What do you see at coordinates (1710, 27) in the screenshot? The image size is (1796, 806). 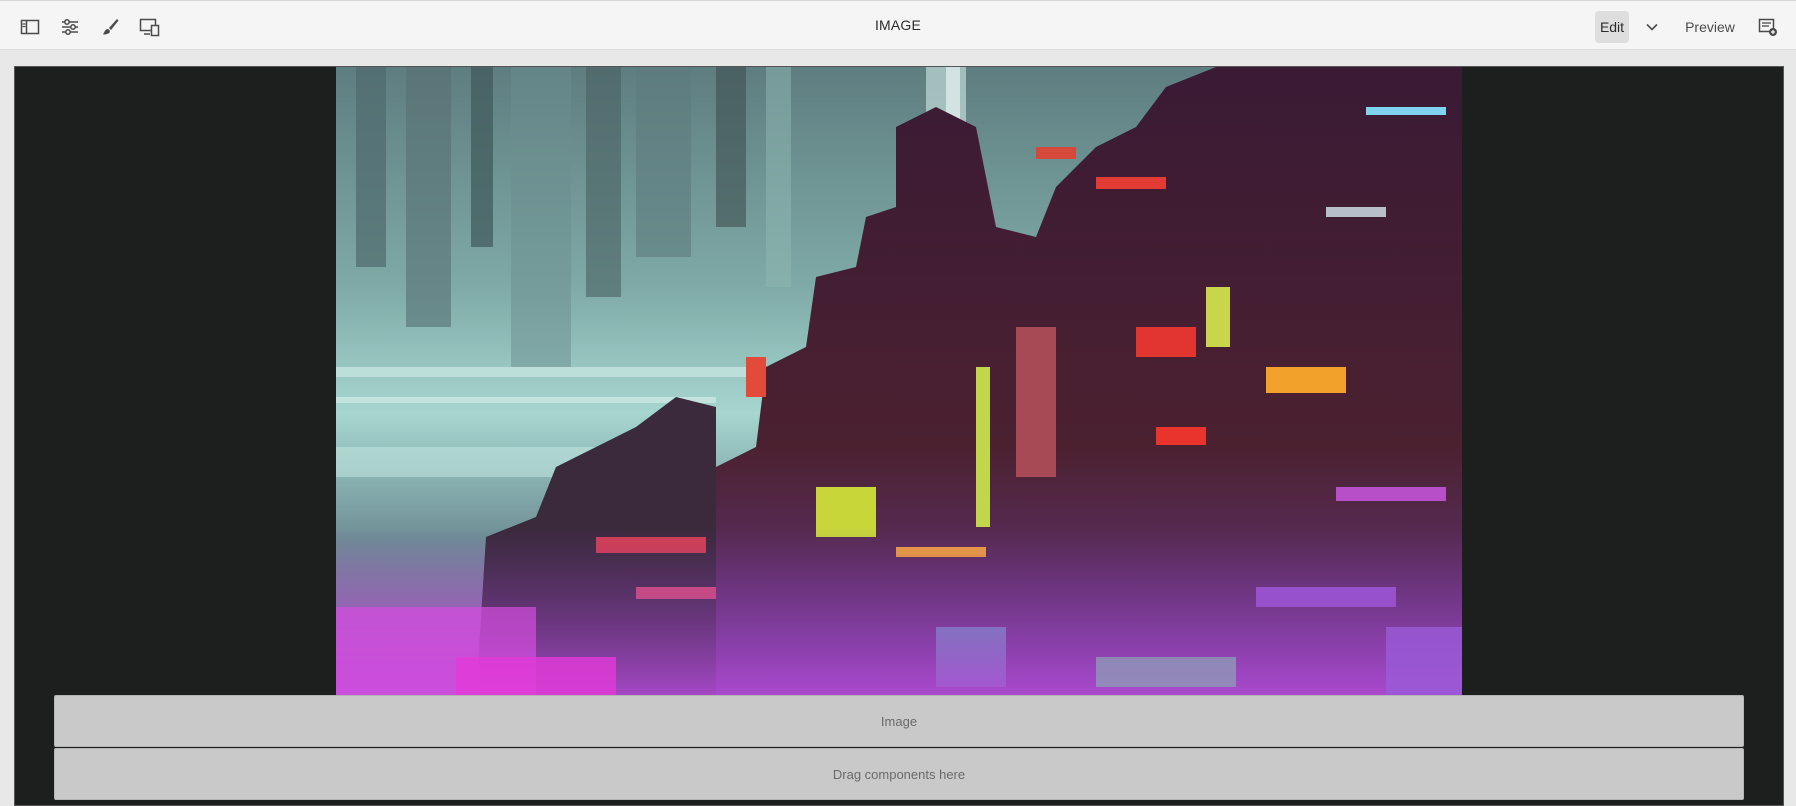 I see `preview-button: Preview` at bounding box center [1710, 27].